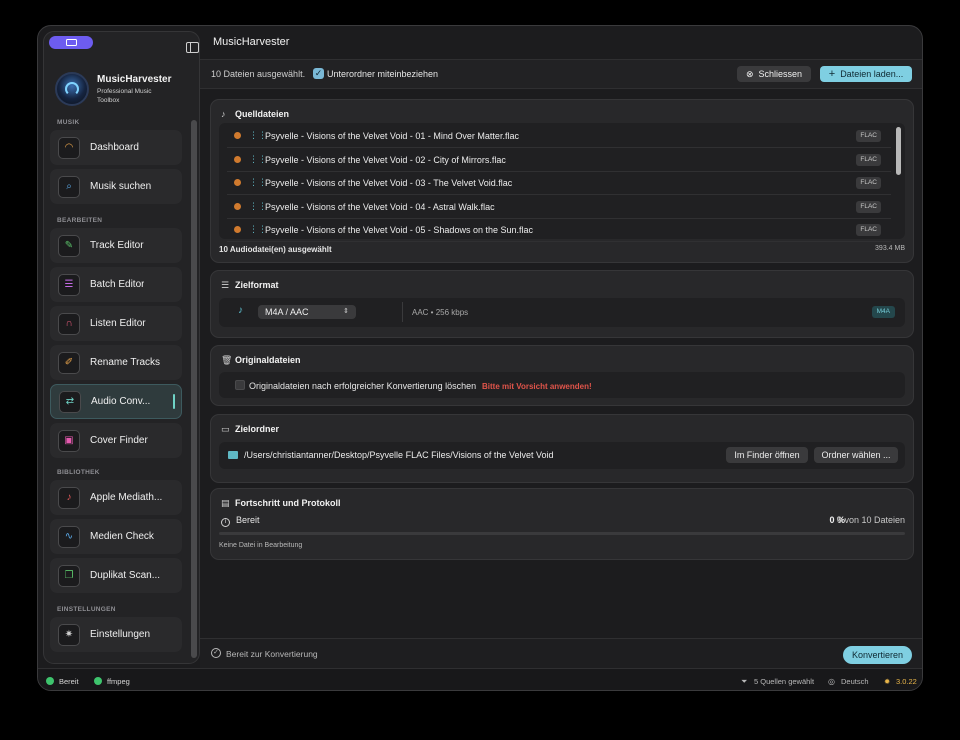  Describe the element at coordinates (240, 521) in the screenshot. I see `progress-status: i Bereit` at that location.